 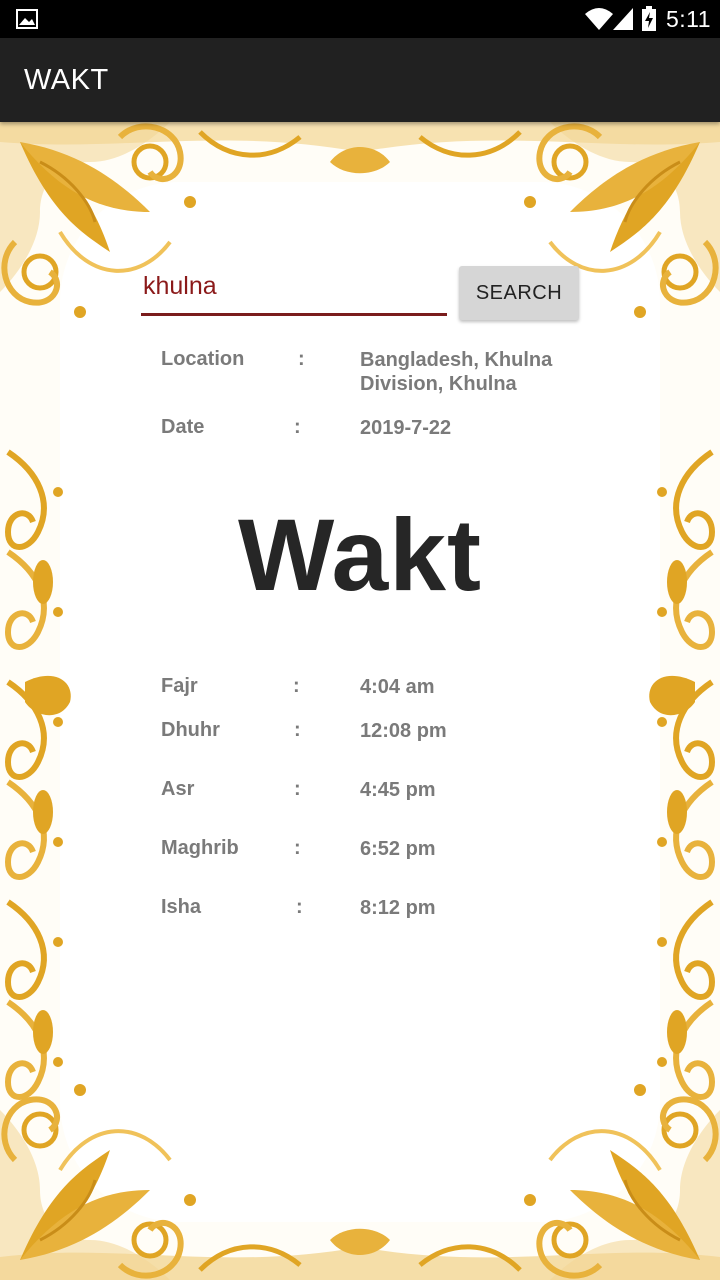 I want to click on wifi-icon, so click(x=599, y=19).